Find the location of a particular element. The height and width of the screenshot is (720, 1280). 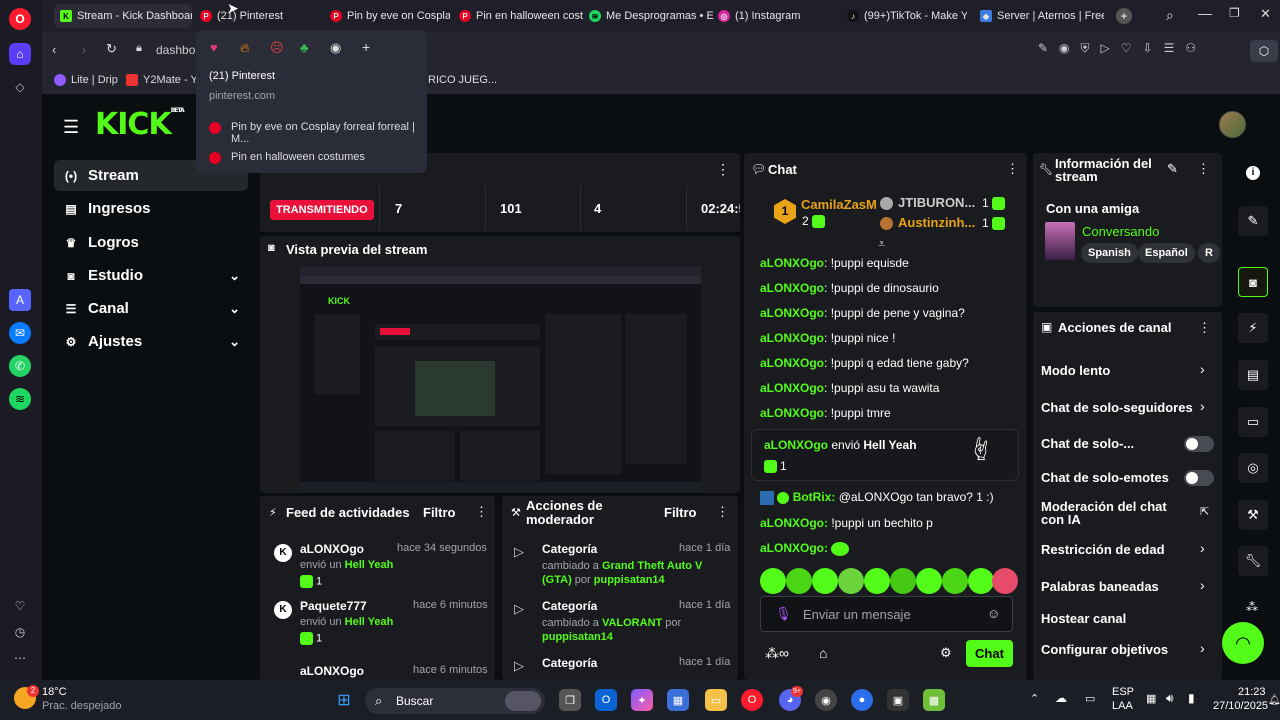

heart-icon: ♡ is located at coordinates (20, 606).